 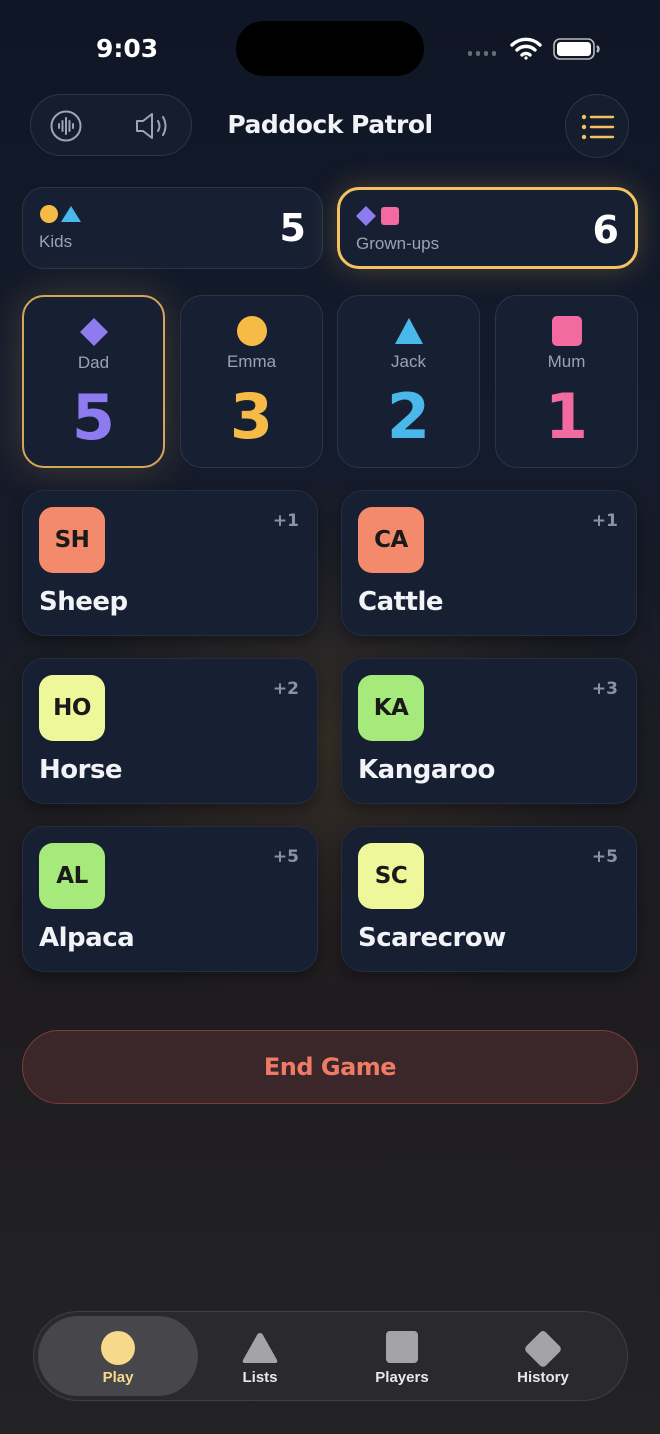 What do you see at coordinates (391, 876) in the screenshot?
I see `animal-code-badge: SC` at bounding box center [391, 876].